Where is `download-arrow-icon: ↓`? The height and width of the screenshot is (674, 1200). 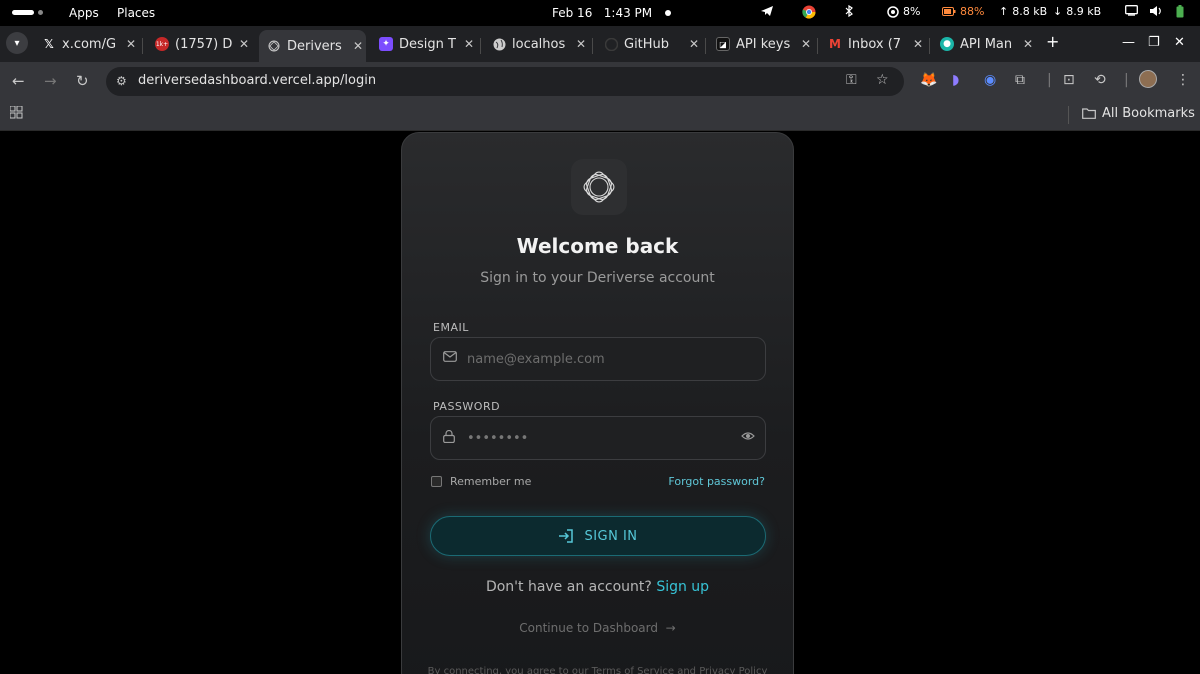 download-arrow-icon: ↓ is located at coordinates (1058, 11).